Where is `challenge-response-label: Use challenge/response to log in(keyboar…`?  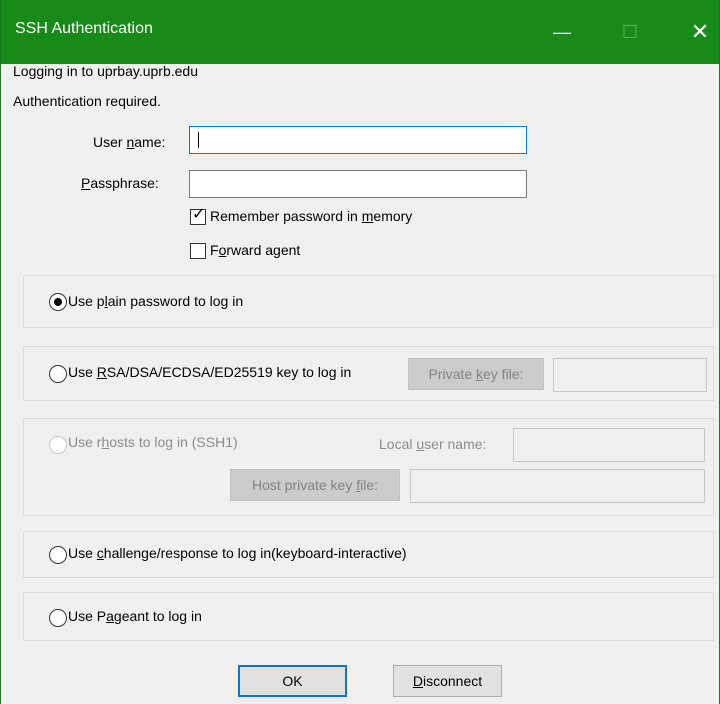
challenge-response-label: Use challenge/response to log in(keyboar… is located at coordinates (237, 553).